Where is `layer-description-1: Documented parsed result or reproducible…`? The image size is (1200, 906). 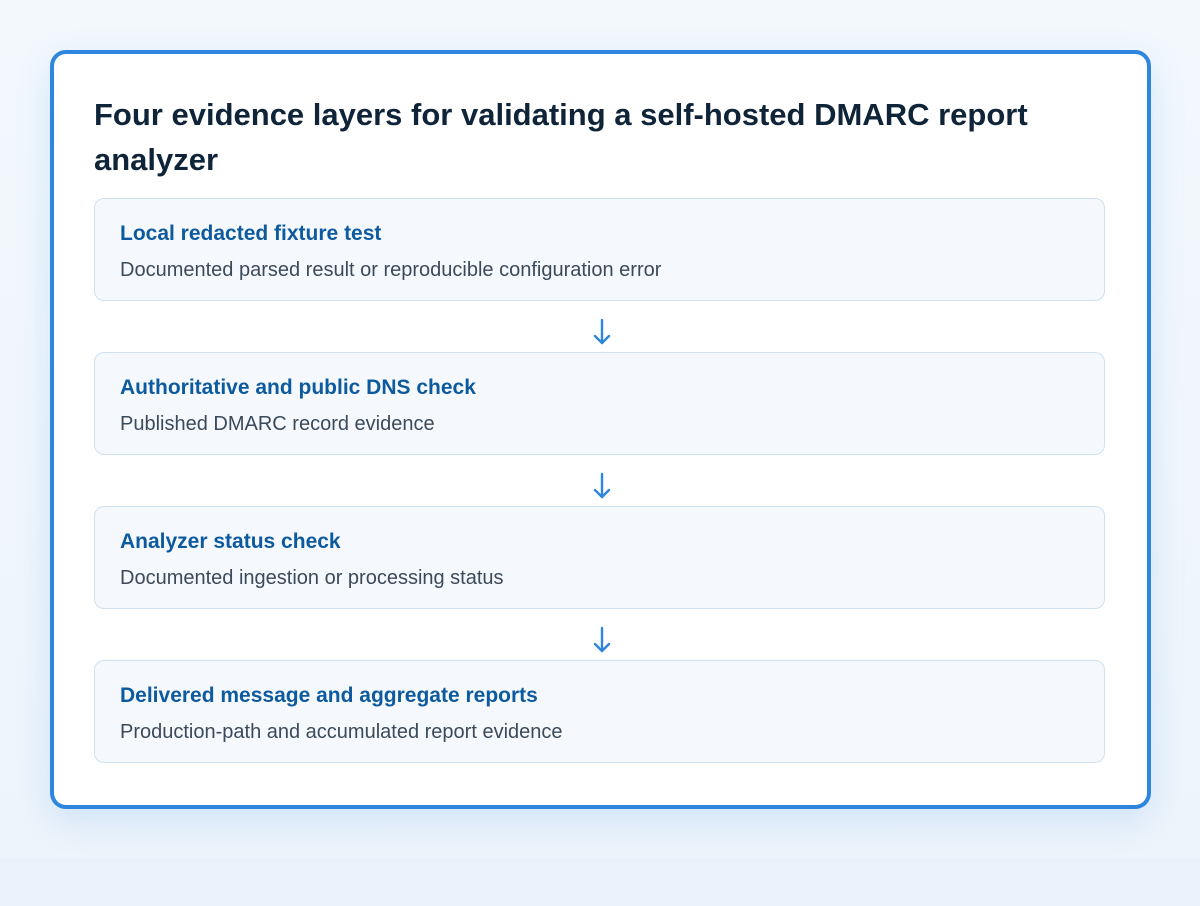
layer-description-1: Documented parsed result or reproducible… is located at coordinates (391, 270).